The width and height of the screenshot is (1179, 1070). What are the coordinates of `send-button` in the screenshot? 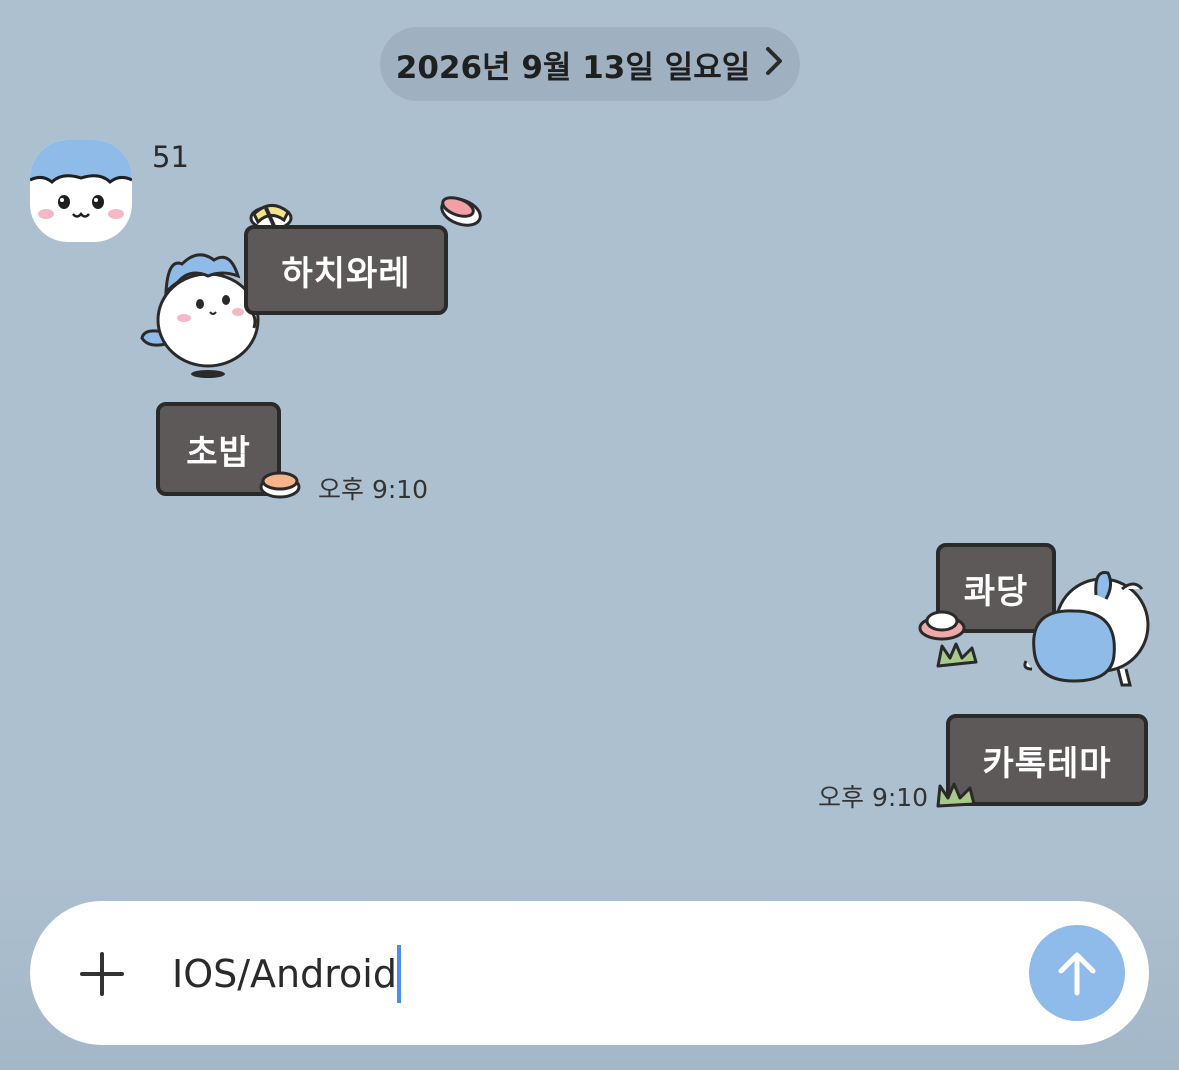 It's located at (1077, 973).